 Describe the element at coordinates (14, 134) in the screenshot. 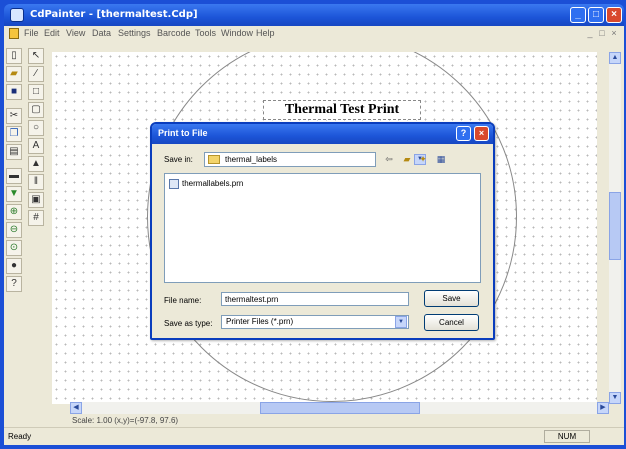

I see `copy-icon: ❐` at that location.